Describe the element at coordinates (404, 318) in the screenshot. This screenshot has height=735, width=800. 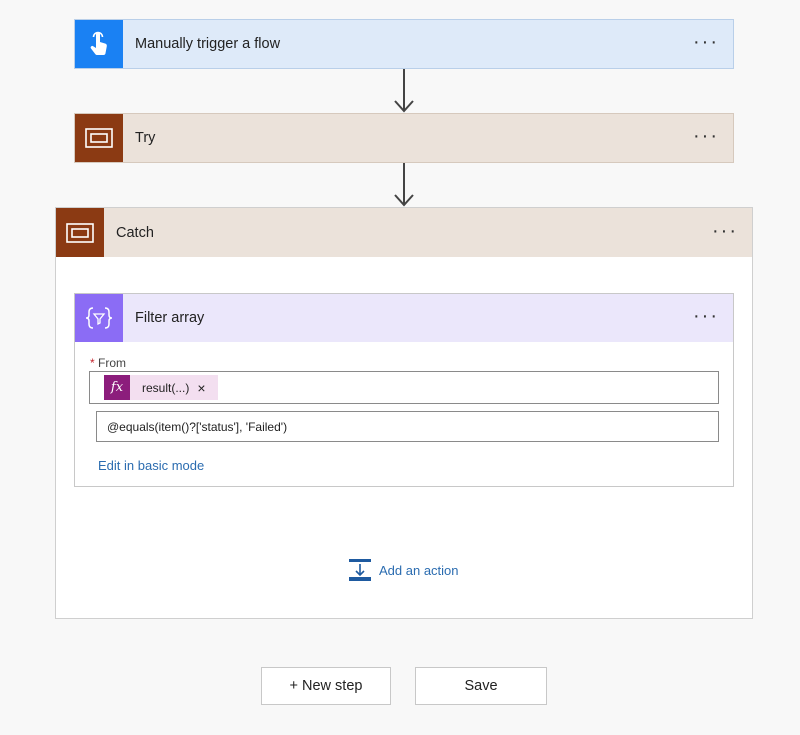
I see `filter-array-header: Filter array ···` at that location.